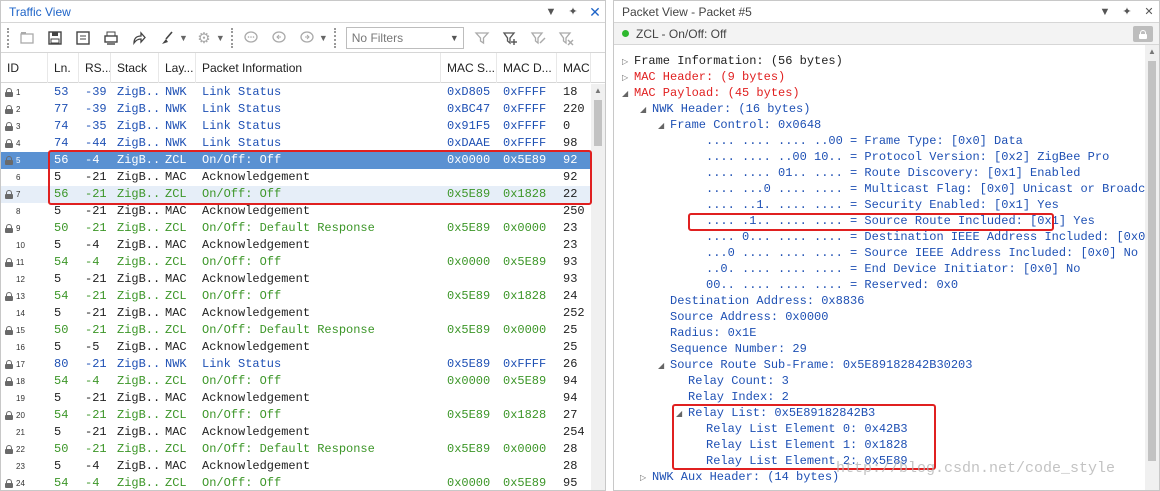 The height and width of the screenshot is (491, 1160). What do you see at coordinates (323, 38) in the screenshot?
I see `comment-dropdown-caret-icon: ▼` at bounding box center [323, 38].